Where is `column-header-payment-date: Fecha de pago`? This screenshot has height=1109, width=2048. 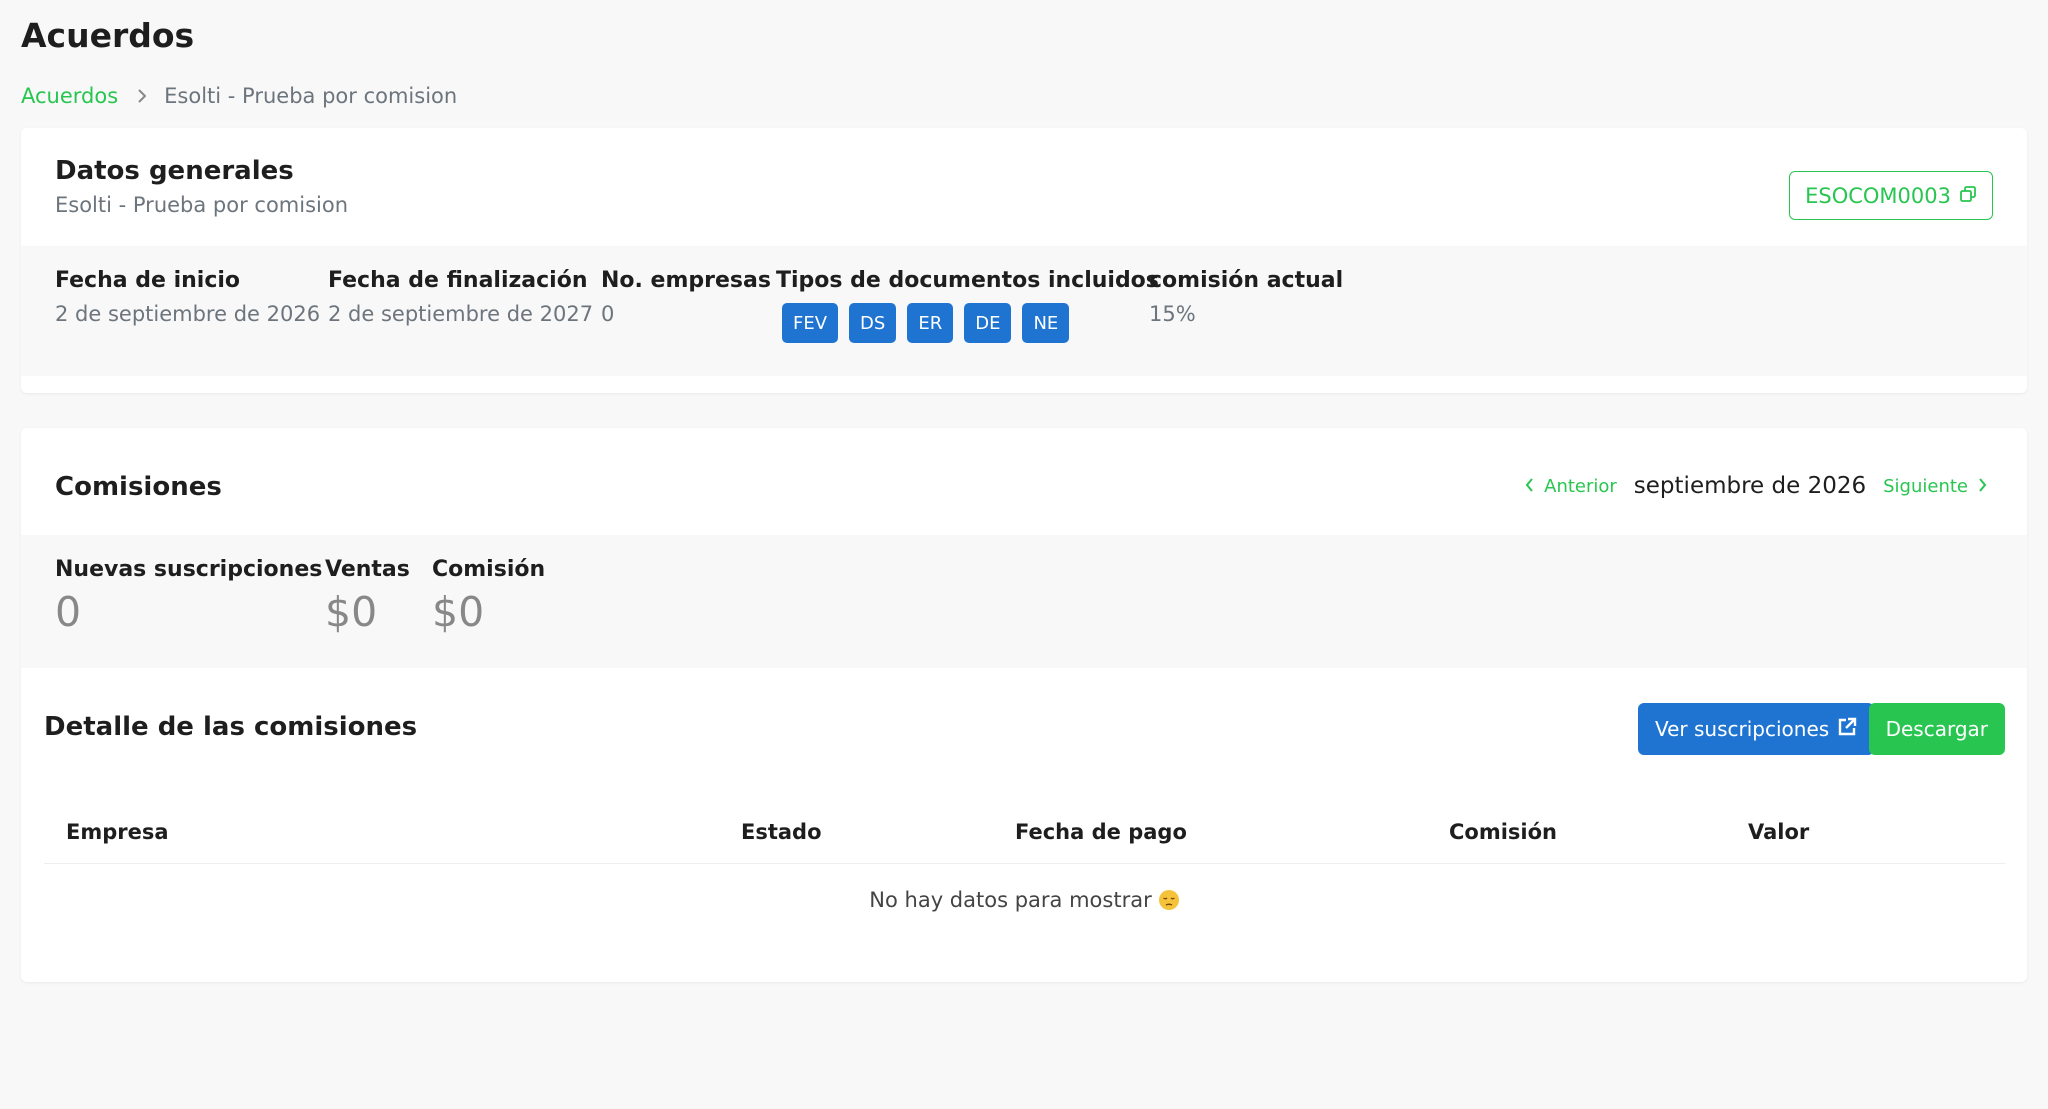
column-header-payment-date: Fecha de pago is located at coordinates (1101, 832).